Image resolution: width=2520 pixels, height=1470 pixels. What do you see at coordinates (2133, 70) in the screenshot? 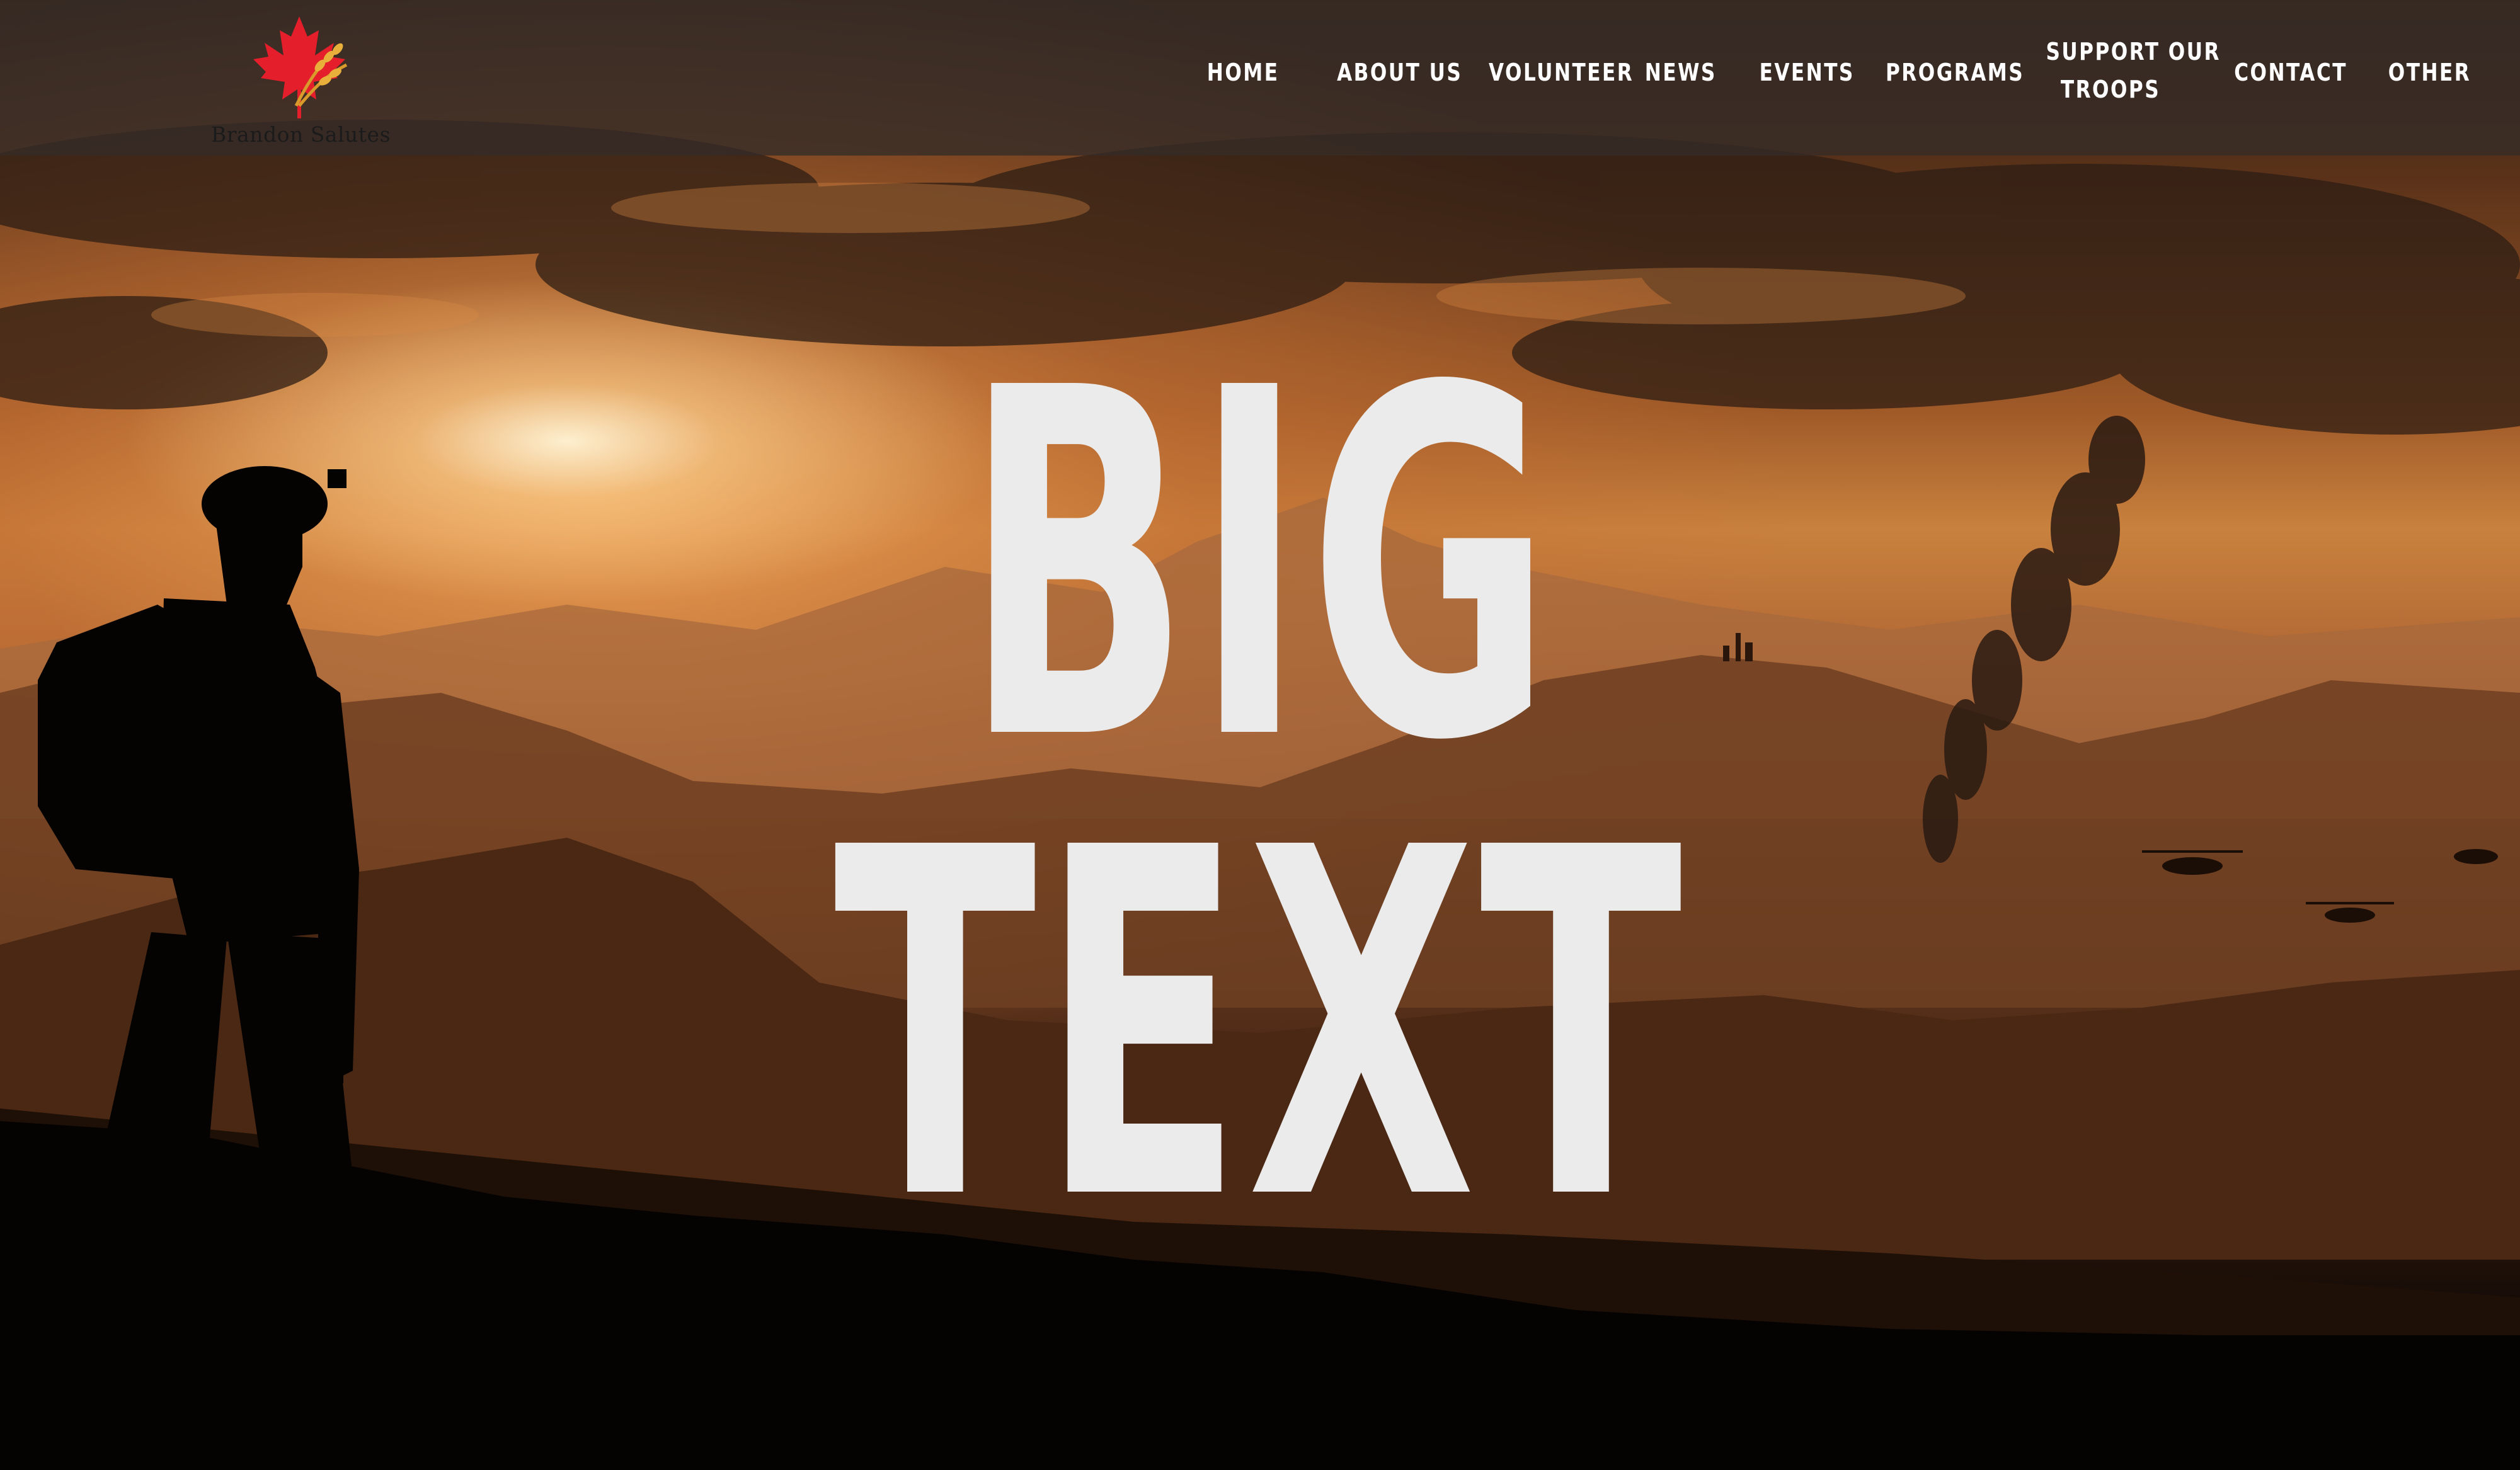
I see `nav-support-our-troops: SUPPORT OUR TROOPS` at bounding box center [2133, 70].